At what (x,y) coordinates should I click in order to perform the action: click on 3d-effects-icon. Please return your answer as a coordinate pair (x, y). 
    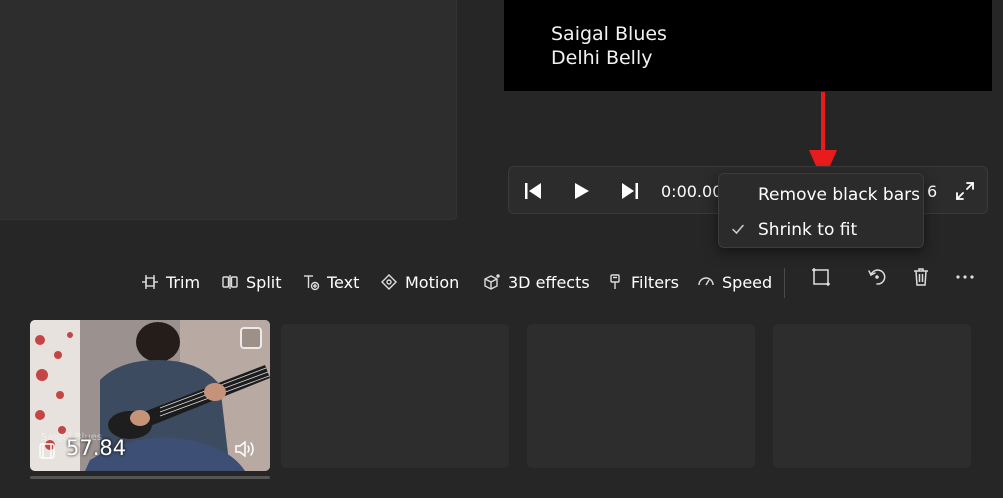
    Looking at the image, I should click on (492, 282).